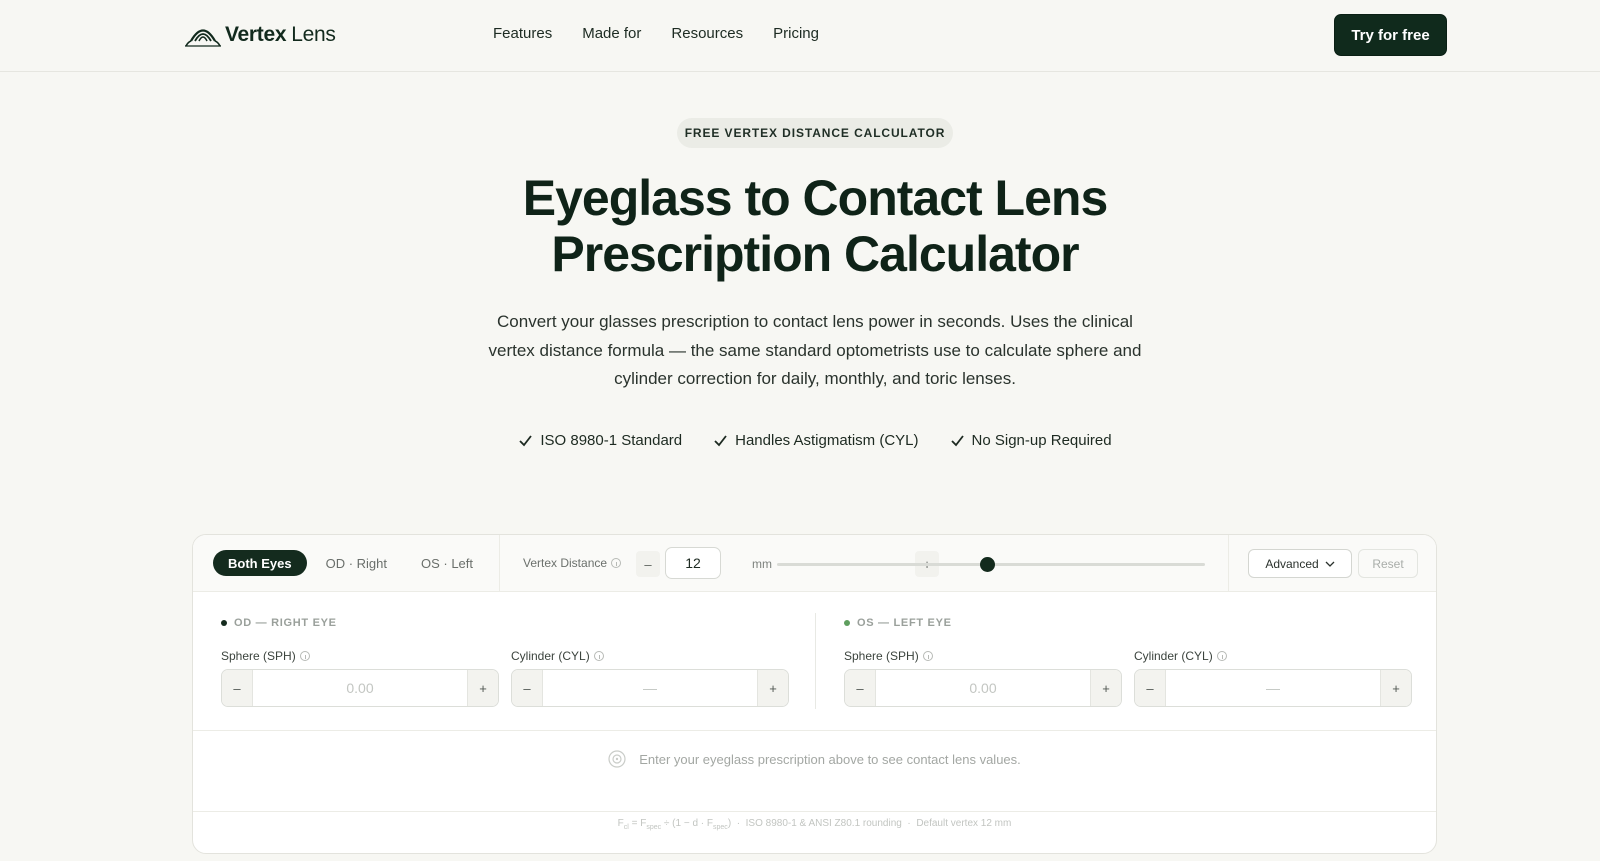 Image resolution: width=1600 pixels, height=861 pixels. What do you see at coordinates (827, 440) in the screenshot?
I see `feature-check-label: Handles Astigmatism (CYL)` at bounding box center [827, 440].